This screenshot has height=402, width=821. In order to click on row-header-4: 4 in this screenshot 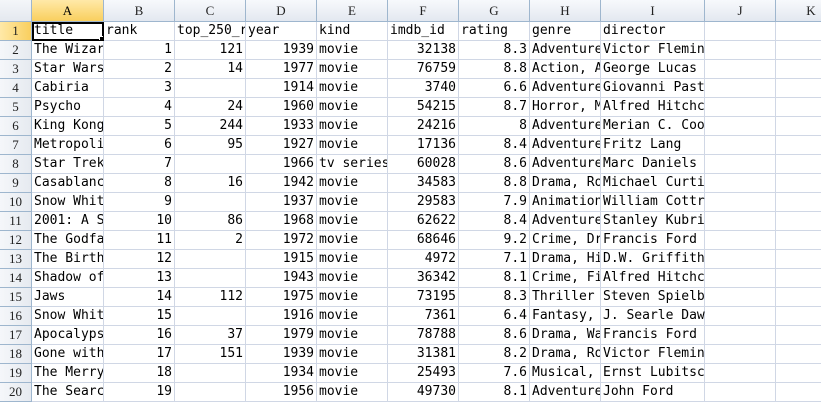, I will do `click(16, 88)`.